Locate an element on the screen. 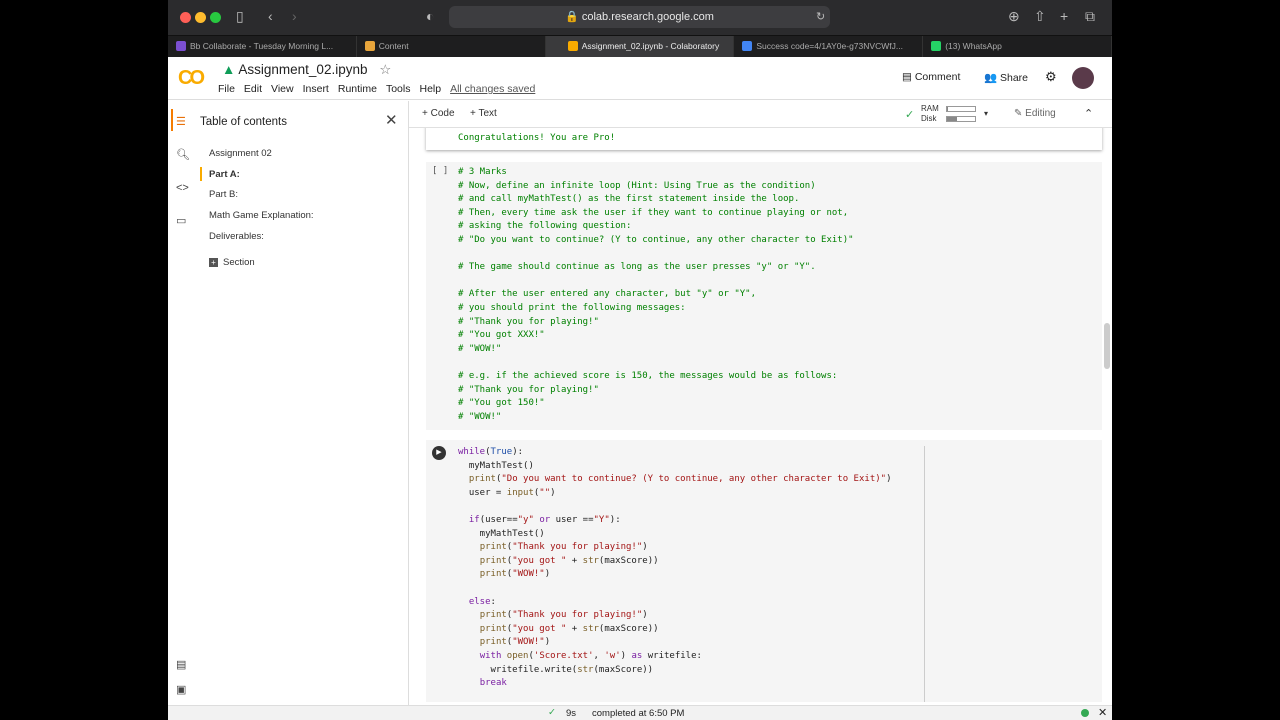 The height and width of the screenshot is (720, 1280). code-line: print("WOW!") is located at coordinates (515, 642).